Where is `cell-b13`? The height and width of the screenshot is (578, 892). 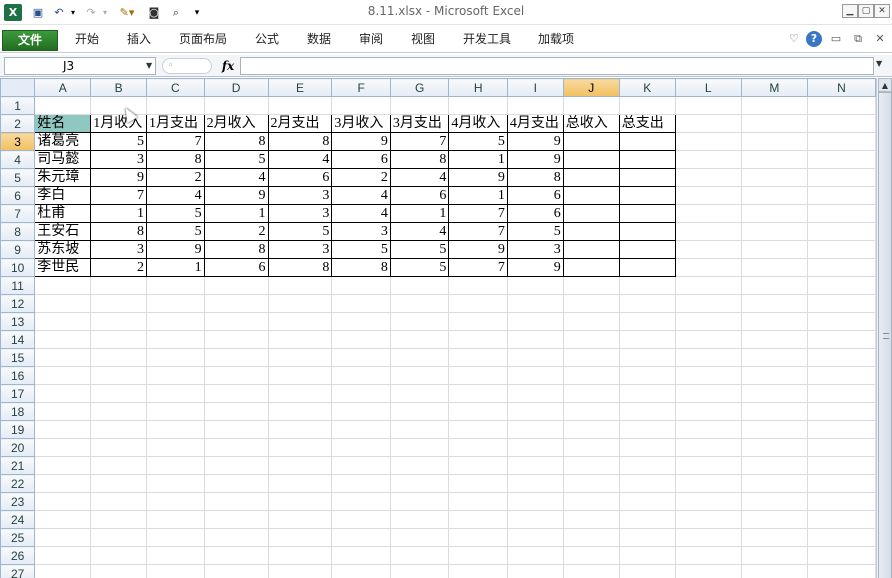
cell-b13 is located at coordinates (119, 321).